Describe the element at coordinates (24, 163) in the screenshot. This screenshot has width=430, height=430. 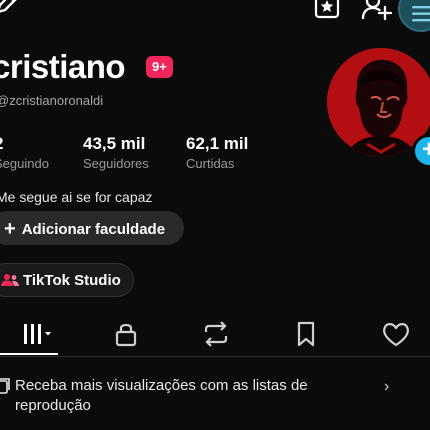
I see `stat-label: Seguindo` at that location.